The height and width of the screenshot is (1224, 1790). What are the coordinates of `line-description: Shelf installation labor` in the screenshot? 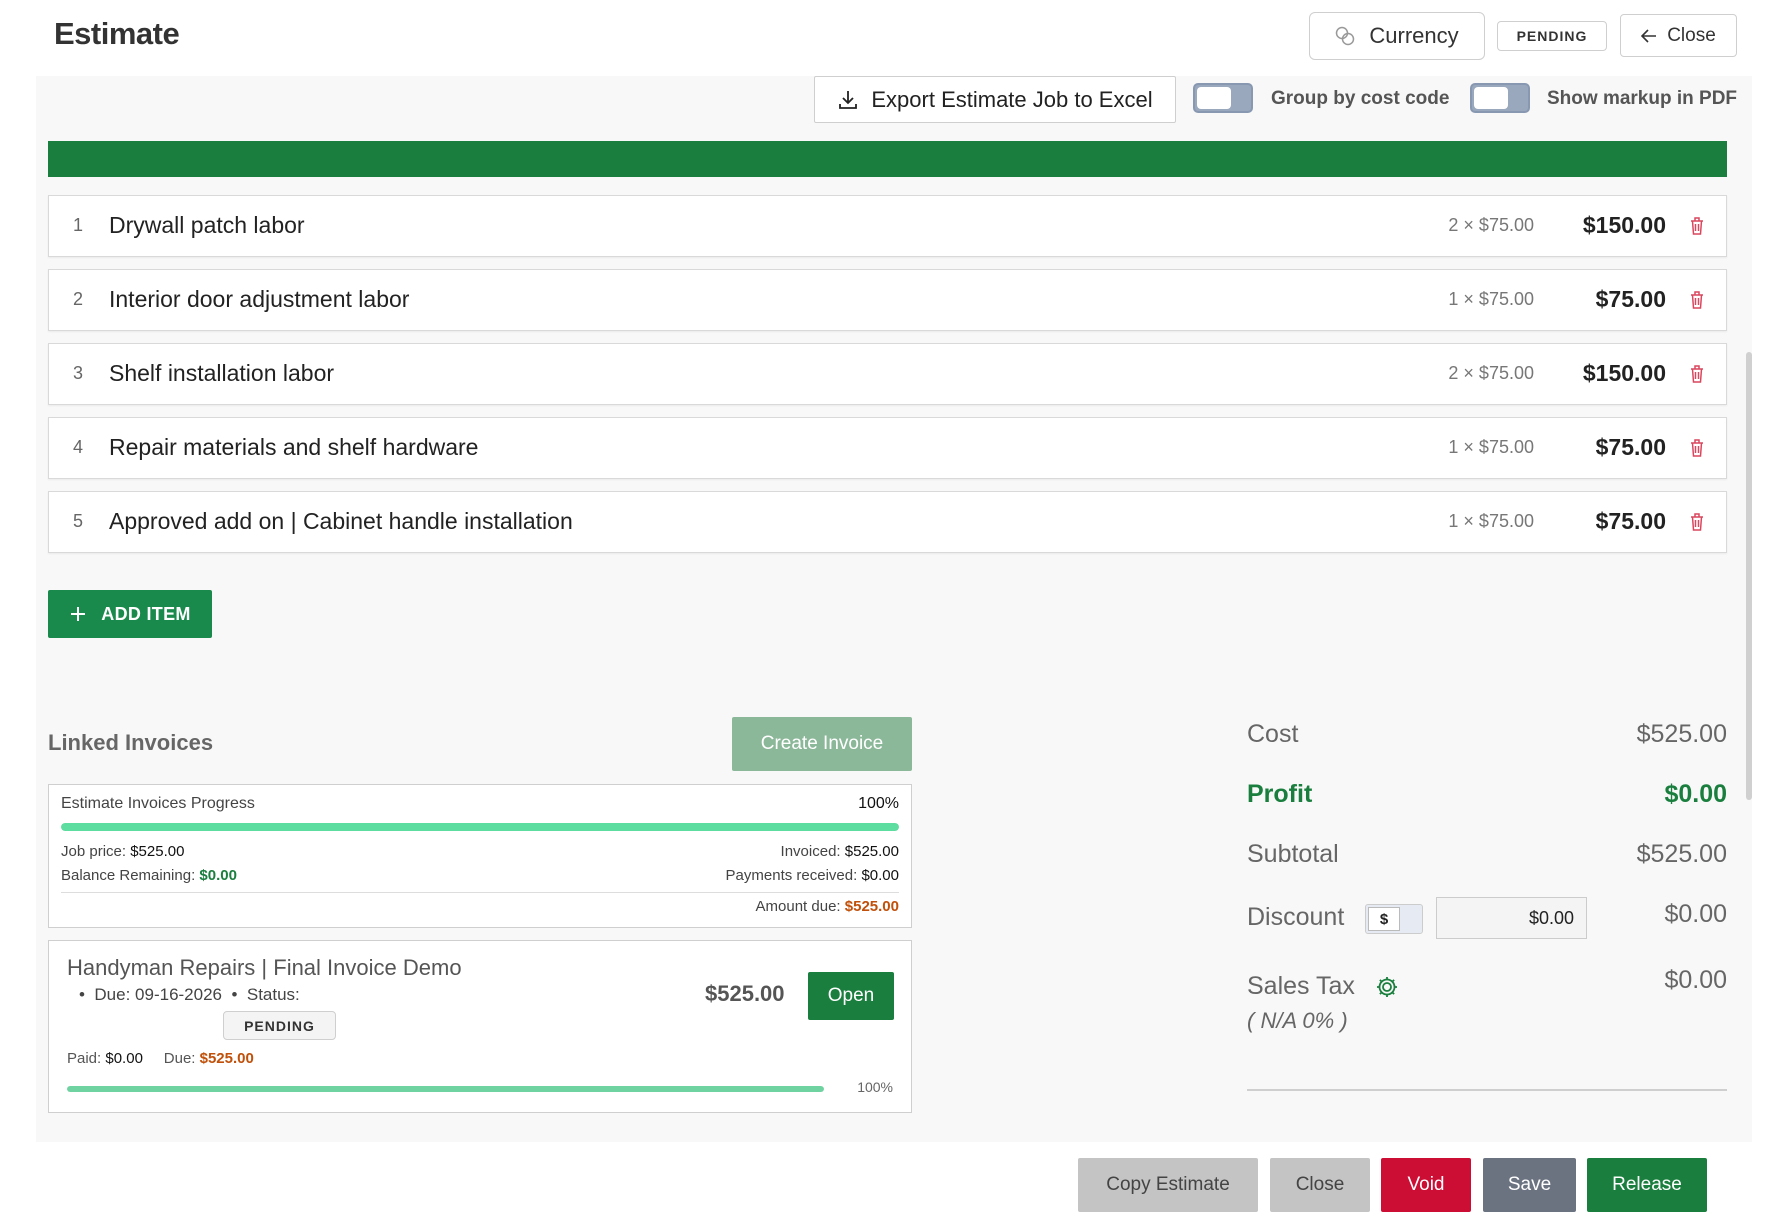 It's located at (222, 373).